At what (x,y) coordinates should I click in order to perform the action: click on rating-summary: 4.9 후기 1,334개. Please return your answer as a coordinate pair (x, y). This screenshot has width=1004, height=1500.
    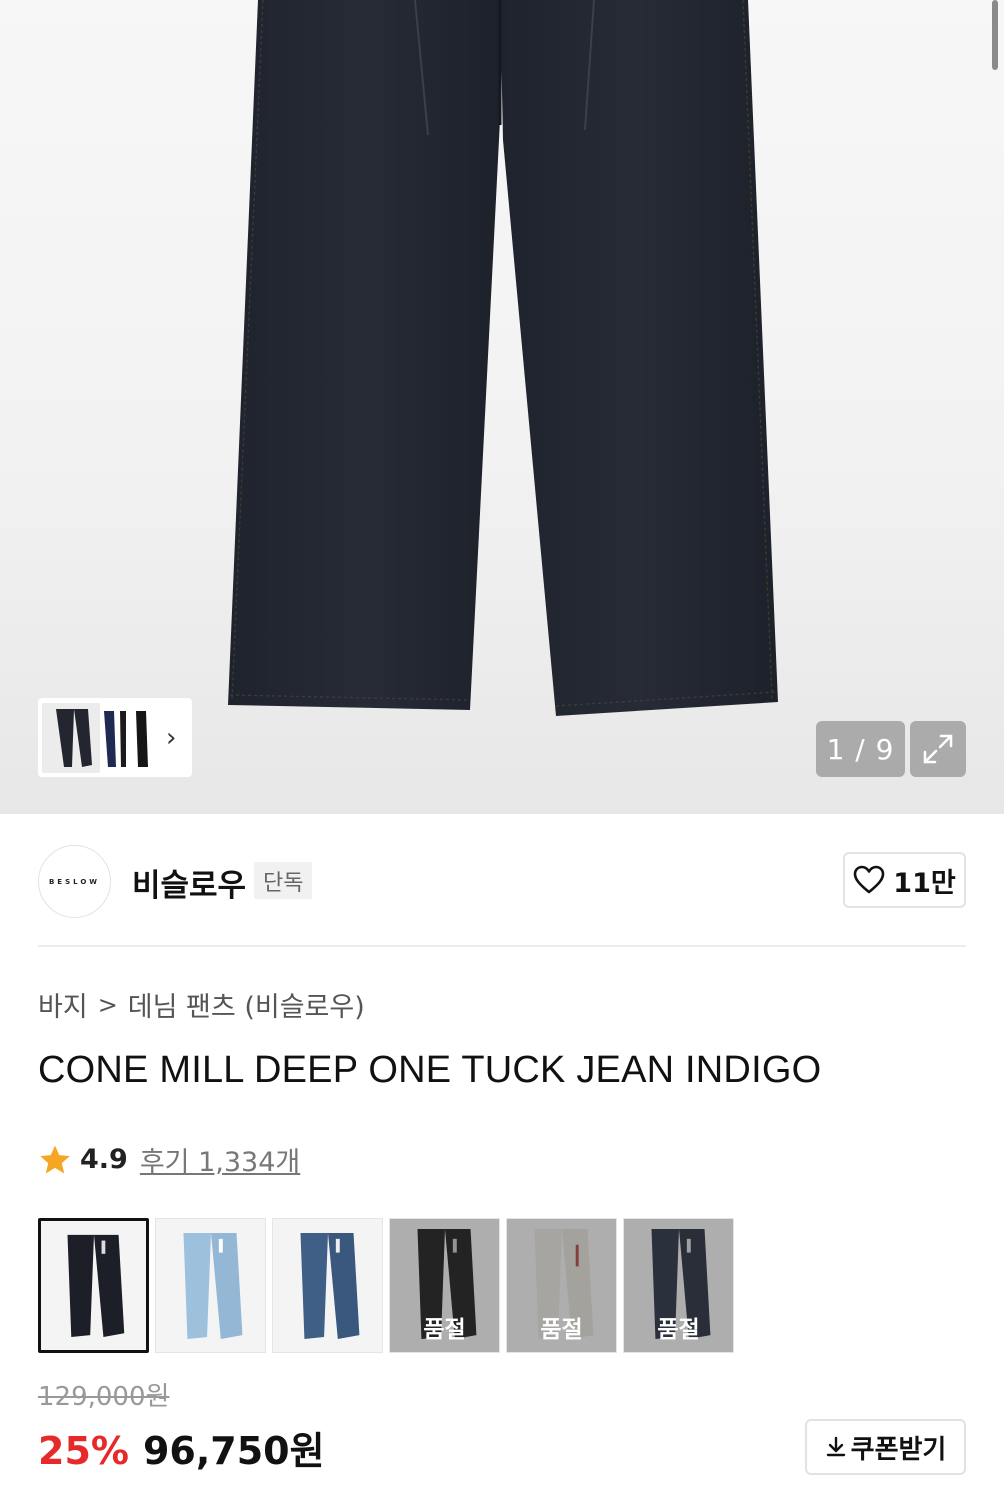
    Looking at the image, I should click on (169, 1159).